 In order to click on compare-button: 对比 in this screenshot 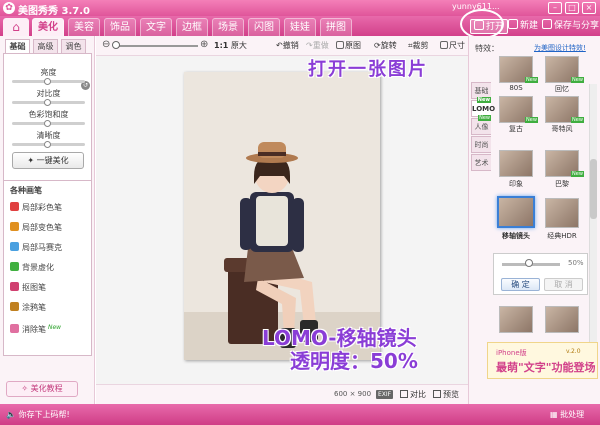, I will do `click(413, 394)`.